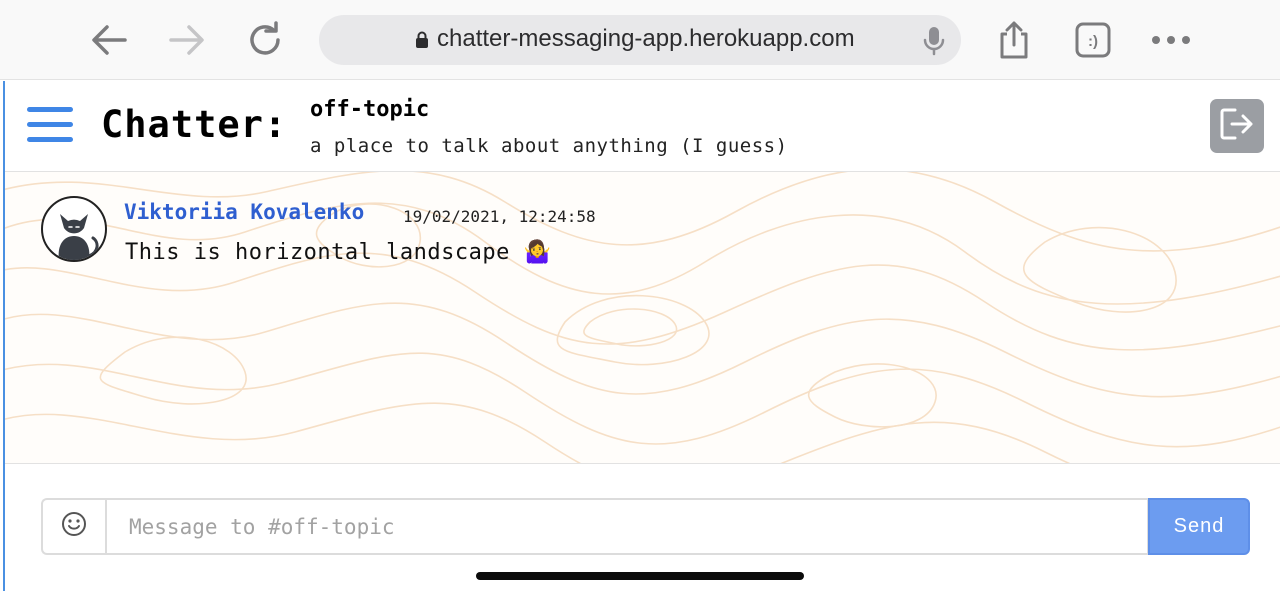 This screenshot has height=591, width=1280. I want to click on smiley-icon, so click(74, 526).